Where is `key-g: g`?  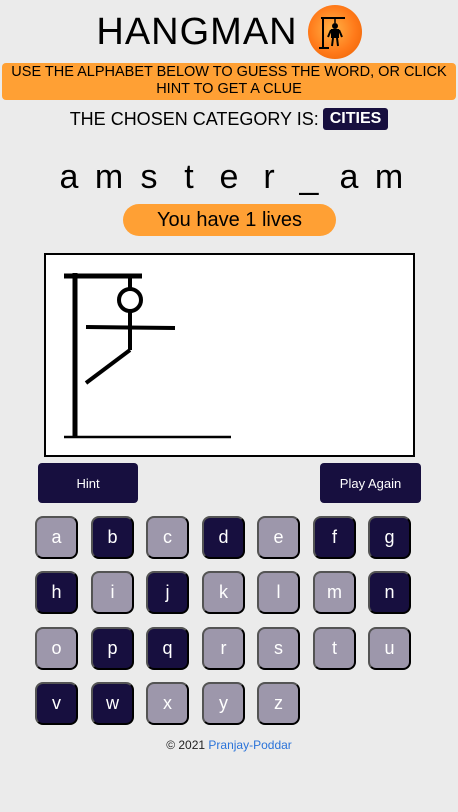 key-g: g is located at coordinates (389, 537).